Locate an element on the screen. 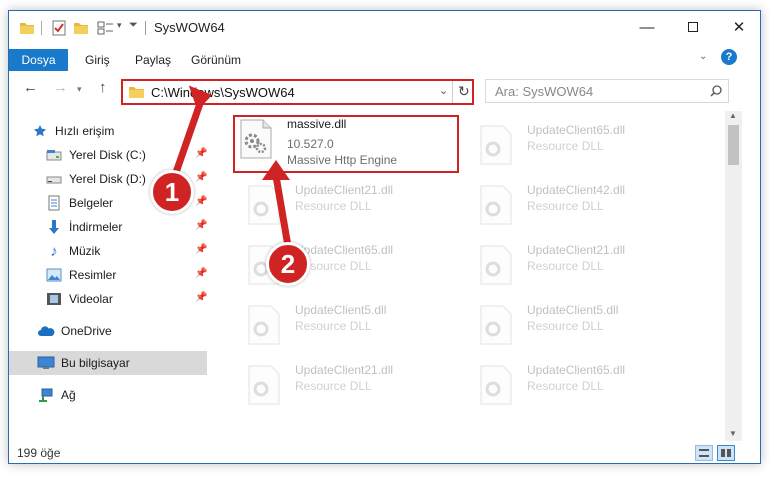  properties-icon is located at coordinates (59, 28).